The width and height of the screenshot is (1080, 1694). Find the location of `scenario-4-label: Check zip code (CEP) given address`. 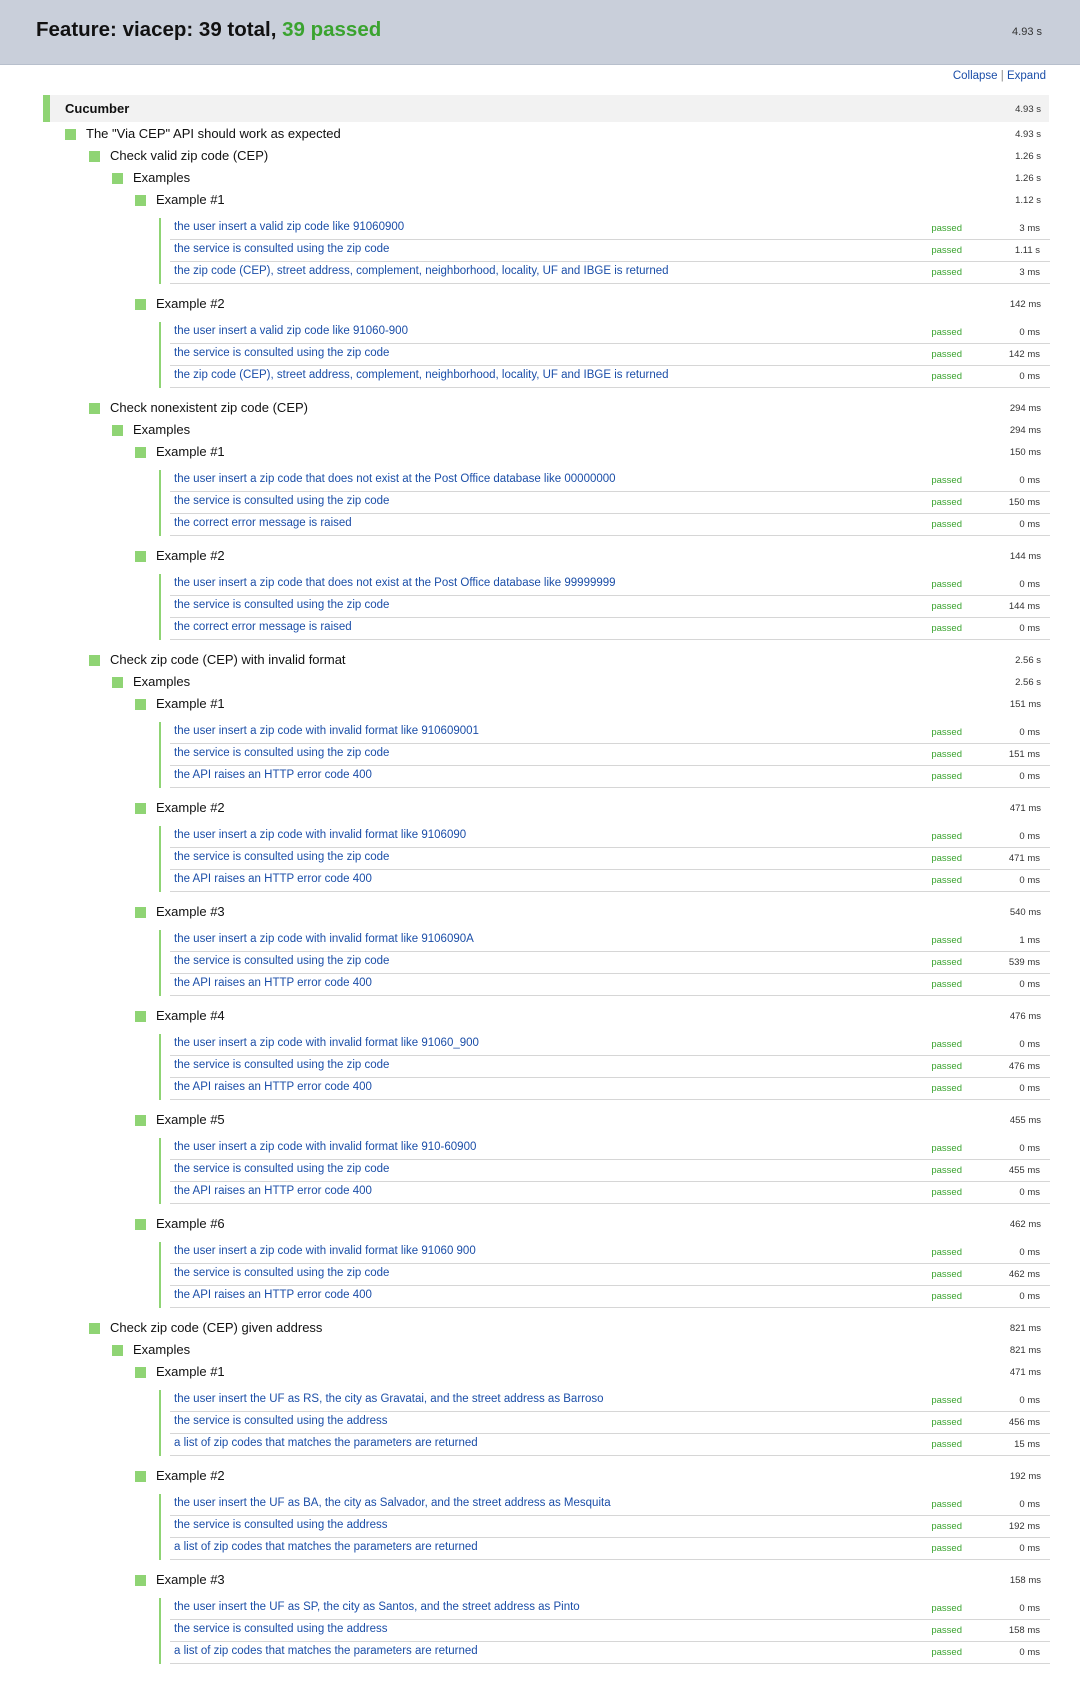

scenario-4-label: Check zip code (CEP) given address is located at coordinates (216, 1327).